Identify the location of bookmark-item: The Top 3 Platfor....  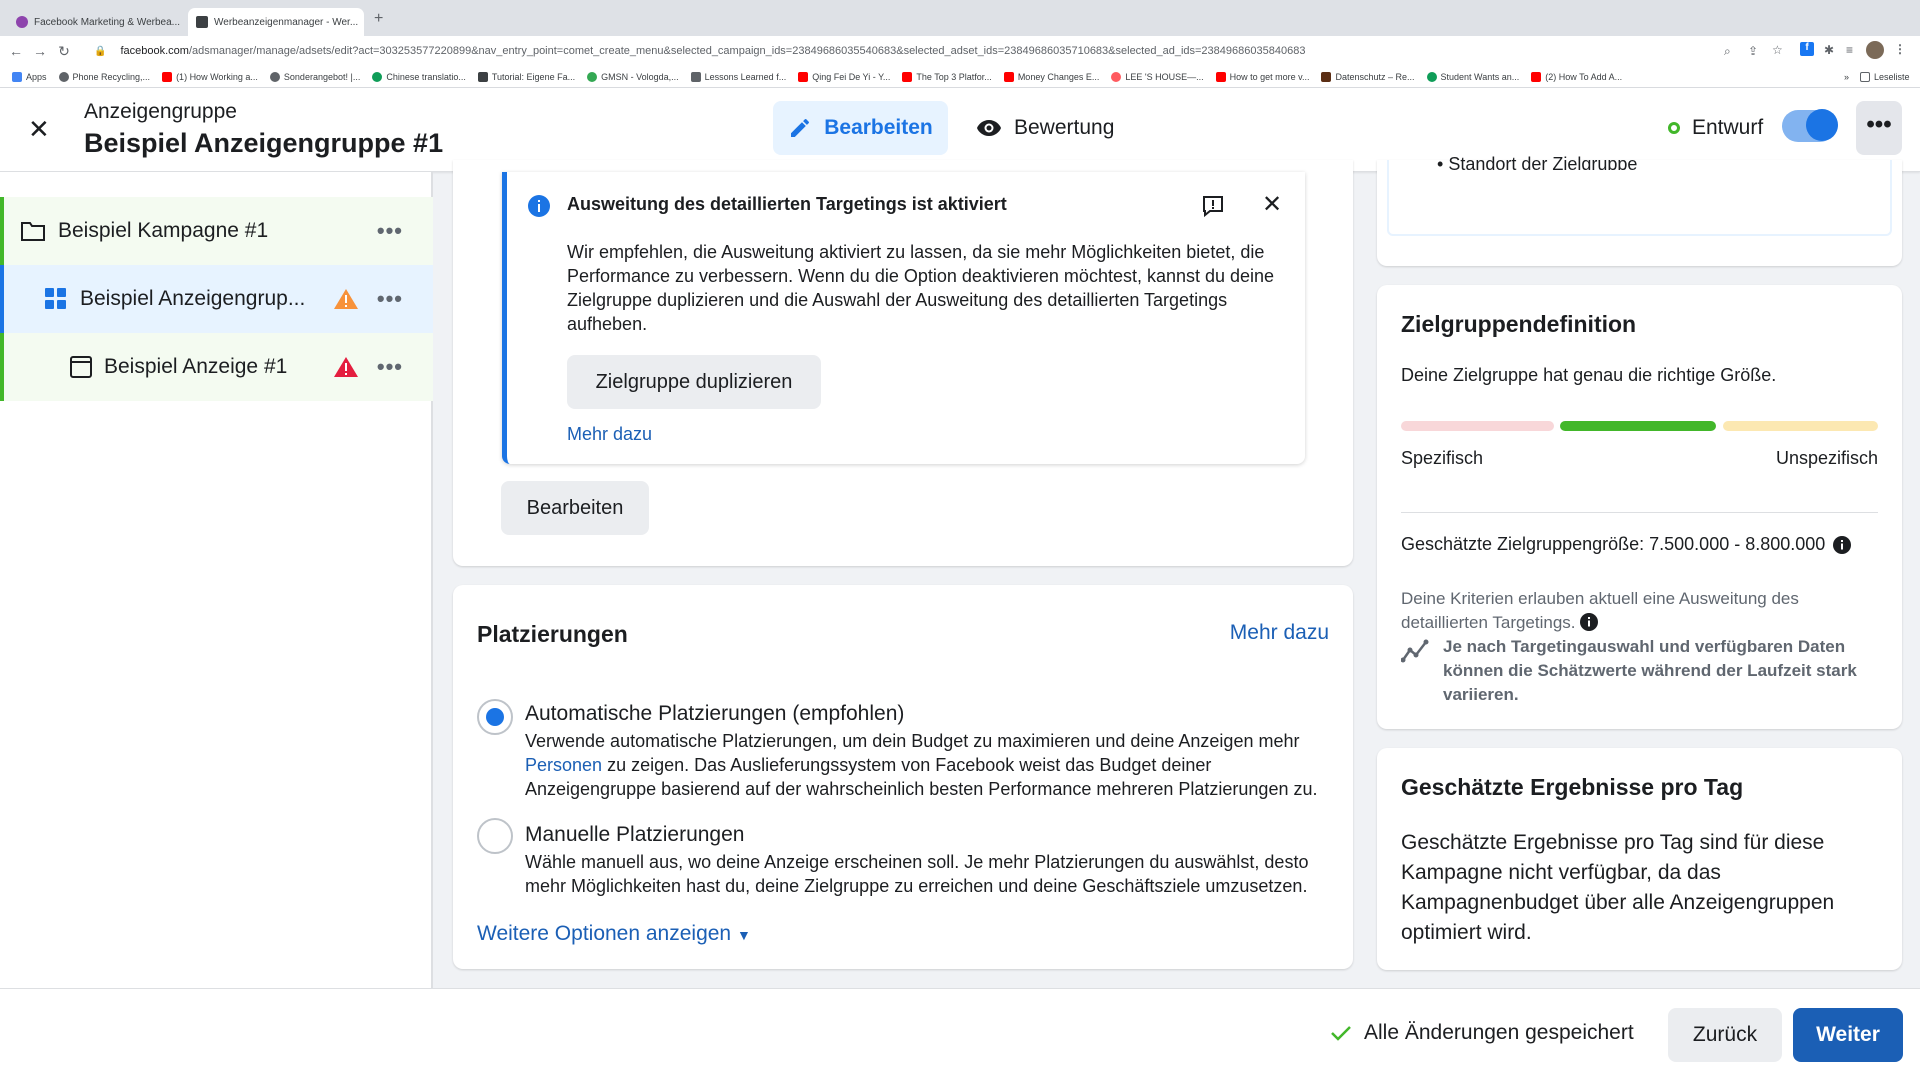
(947, 76).